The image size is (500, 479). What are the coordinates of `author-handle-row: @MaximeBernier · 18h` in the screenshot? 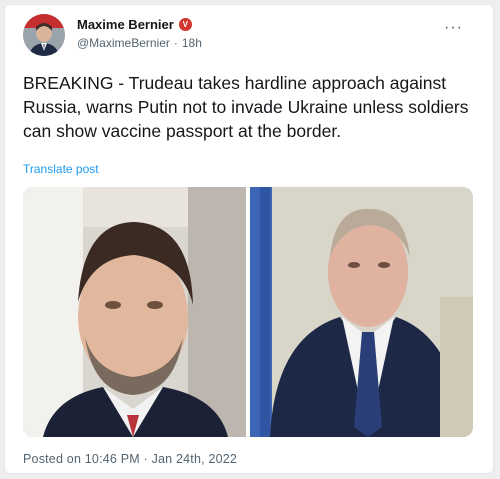 It's located at (139, 43).